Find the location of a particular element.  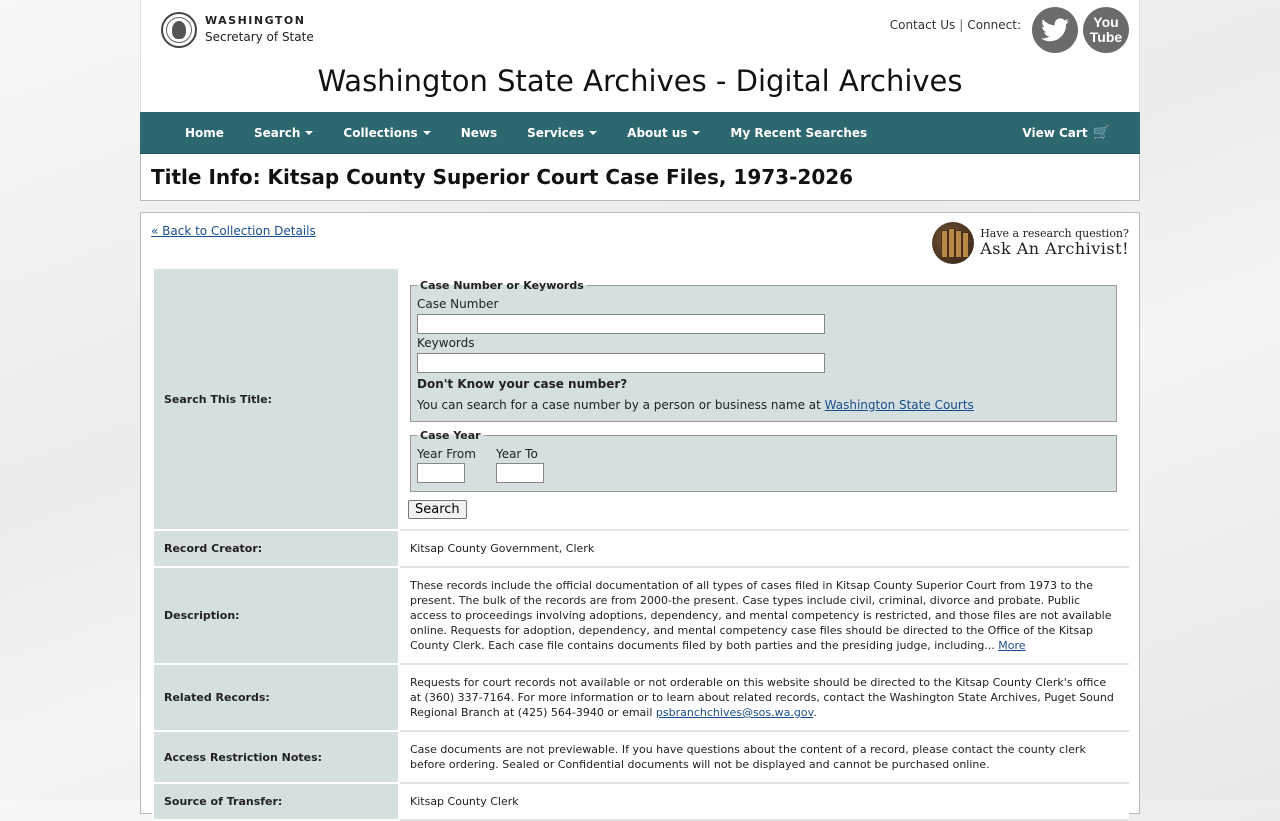

dont-know-heading: Don't Know your case number? is located at coordinates (522, 383).